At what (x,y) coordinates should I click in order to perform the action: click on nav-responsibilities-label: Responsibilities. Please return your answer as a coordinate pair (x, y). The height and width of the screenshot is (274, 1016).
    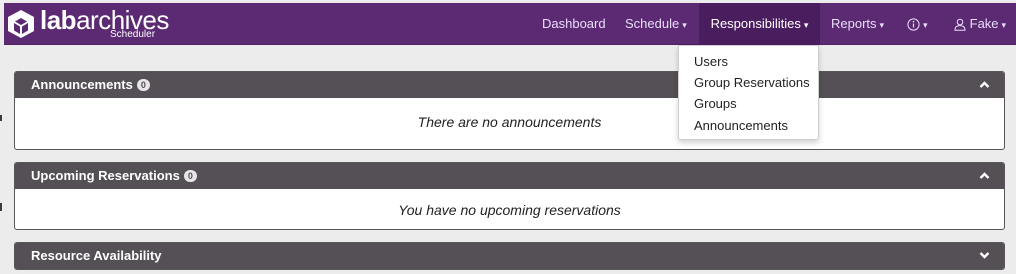
    Looking at the image, I should click on (755, 23).